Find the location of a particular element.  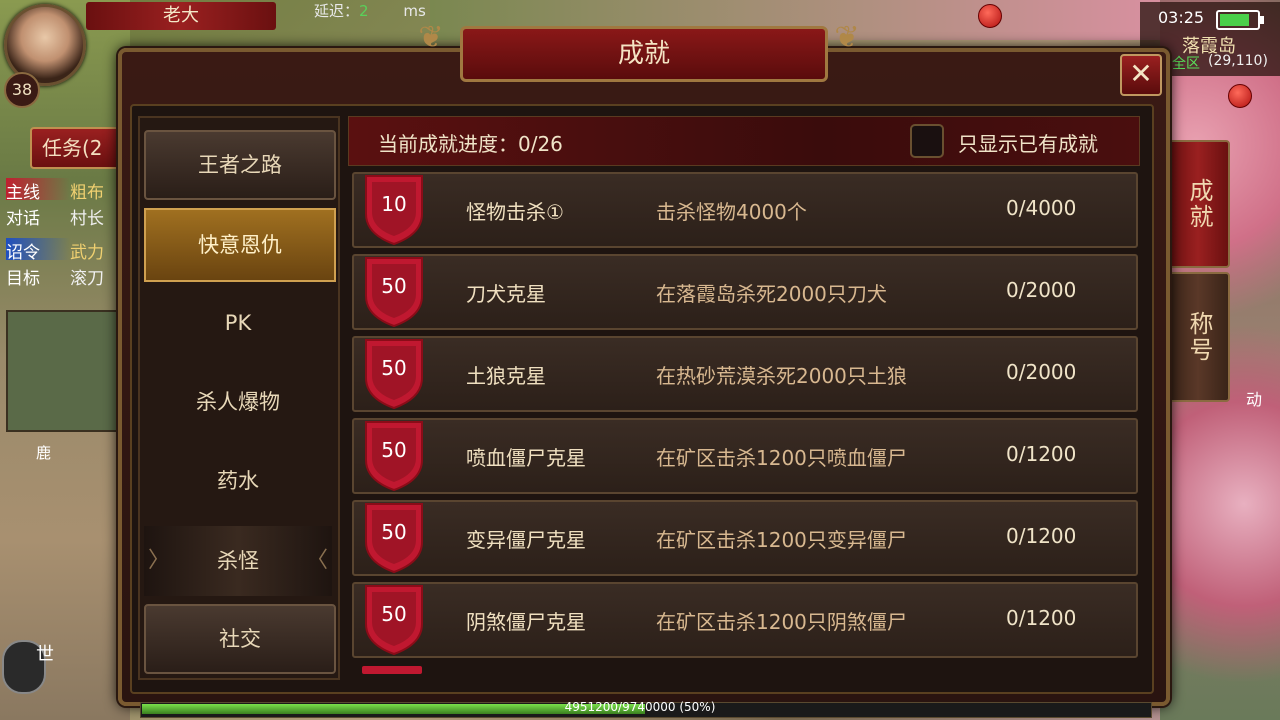

achievement-desc: 在矿区击杀1200只变异僵尸 is located at coordinates (781, 540).